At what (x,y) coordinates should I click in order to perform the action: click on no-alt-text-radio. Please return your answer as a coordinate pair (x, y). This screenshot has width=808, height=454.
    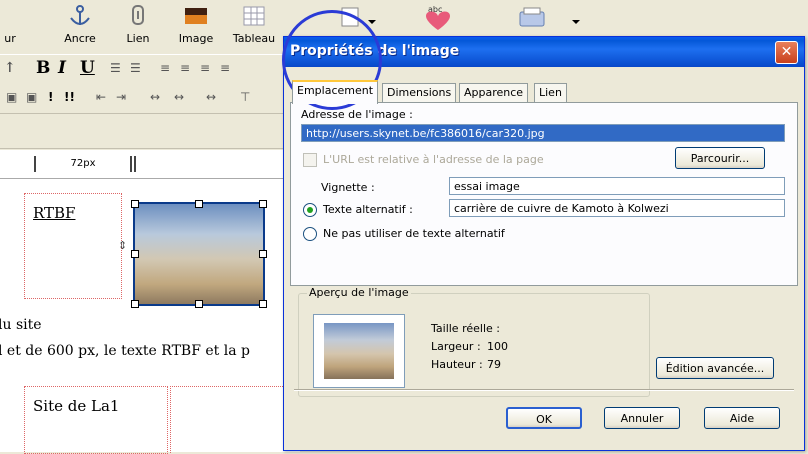
    Looking at the image, I should click on (310, 234).